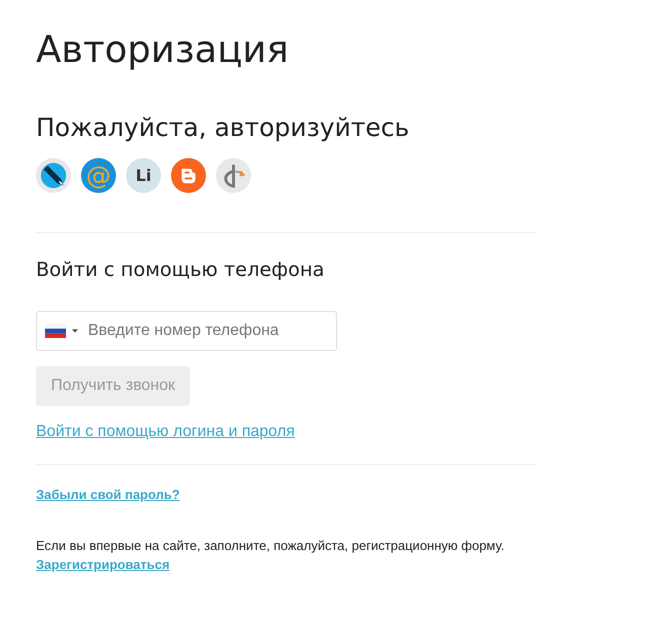 The width and height of the screenshot is (666, 640). I want to click on phone-input: Введите номер телефона, so click(210, 331).